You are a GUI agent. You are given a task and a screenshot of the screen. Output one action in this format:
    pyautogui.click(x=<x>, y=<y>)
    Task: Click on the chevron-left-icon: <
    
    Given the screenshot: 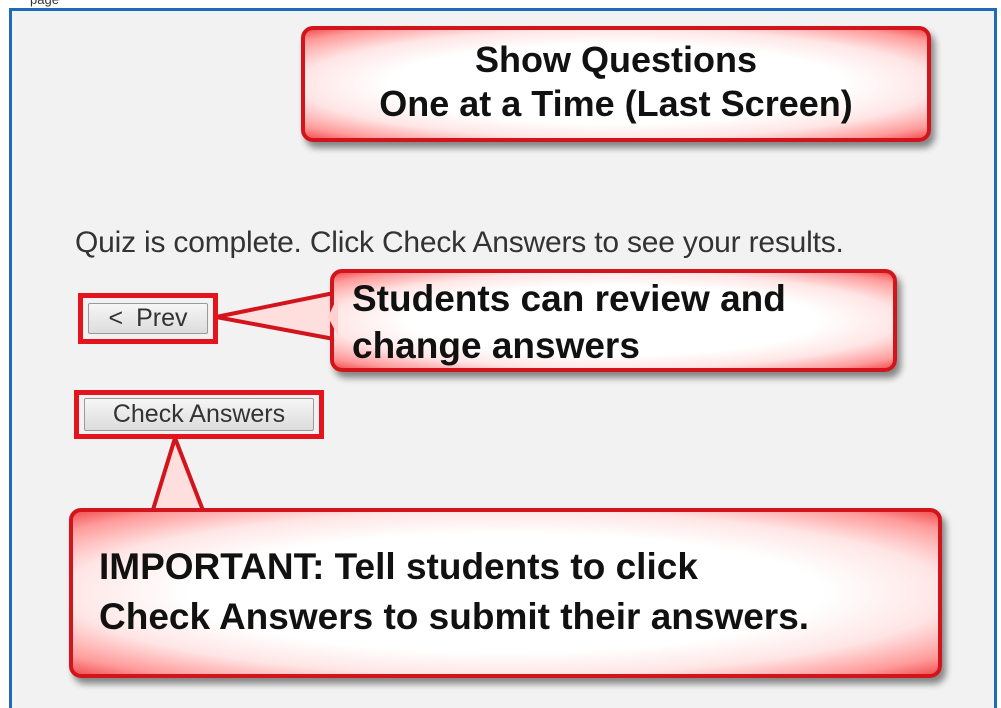 What is the action you would take?
    pyautogui.click(x=116, y=318)
    